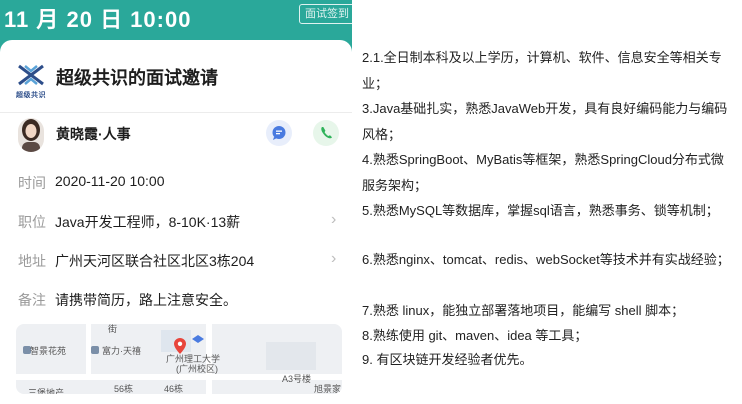  I want to click on position-label: 职位, so click(32, 222).